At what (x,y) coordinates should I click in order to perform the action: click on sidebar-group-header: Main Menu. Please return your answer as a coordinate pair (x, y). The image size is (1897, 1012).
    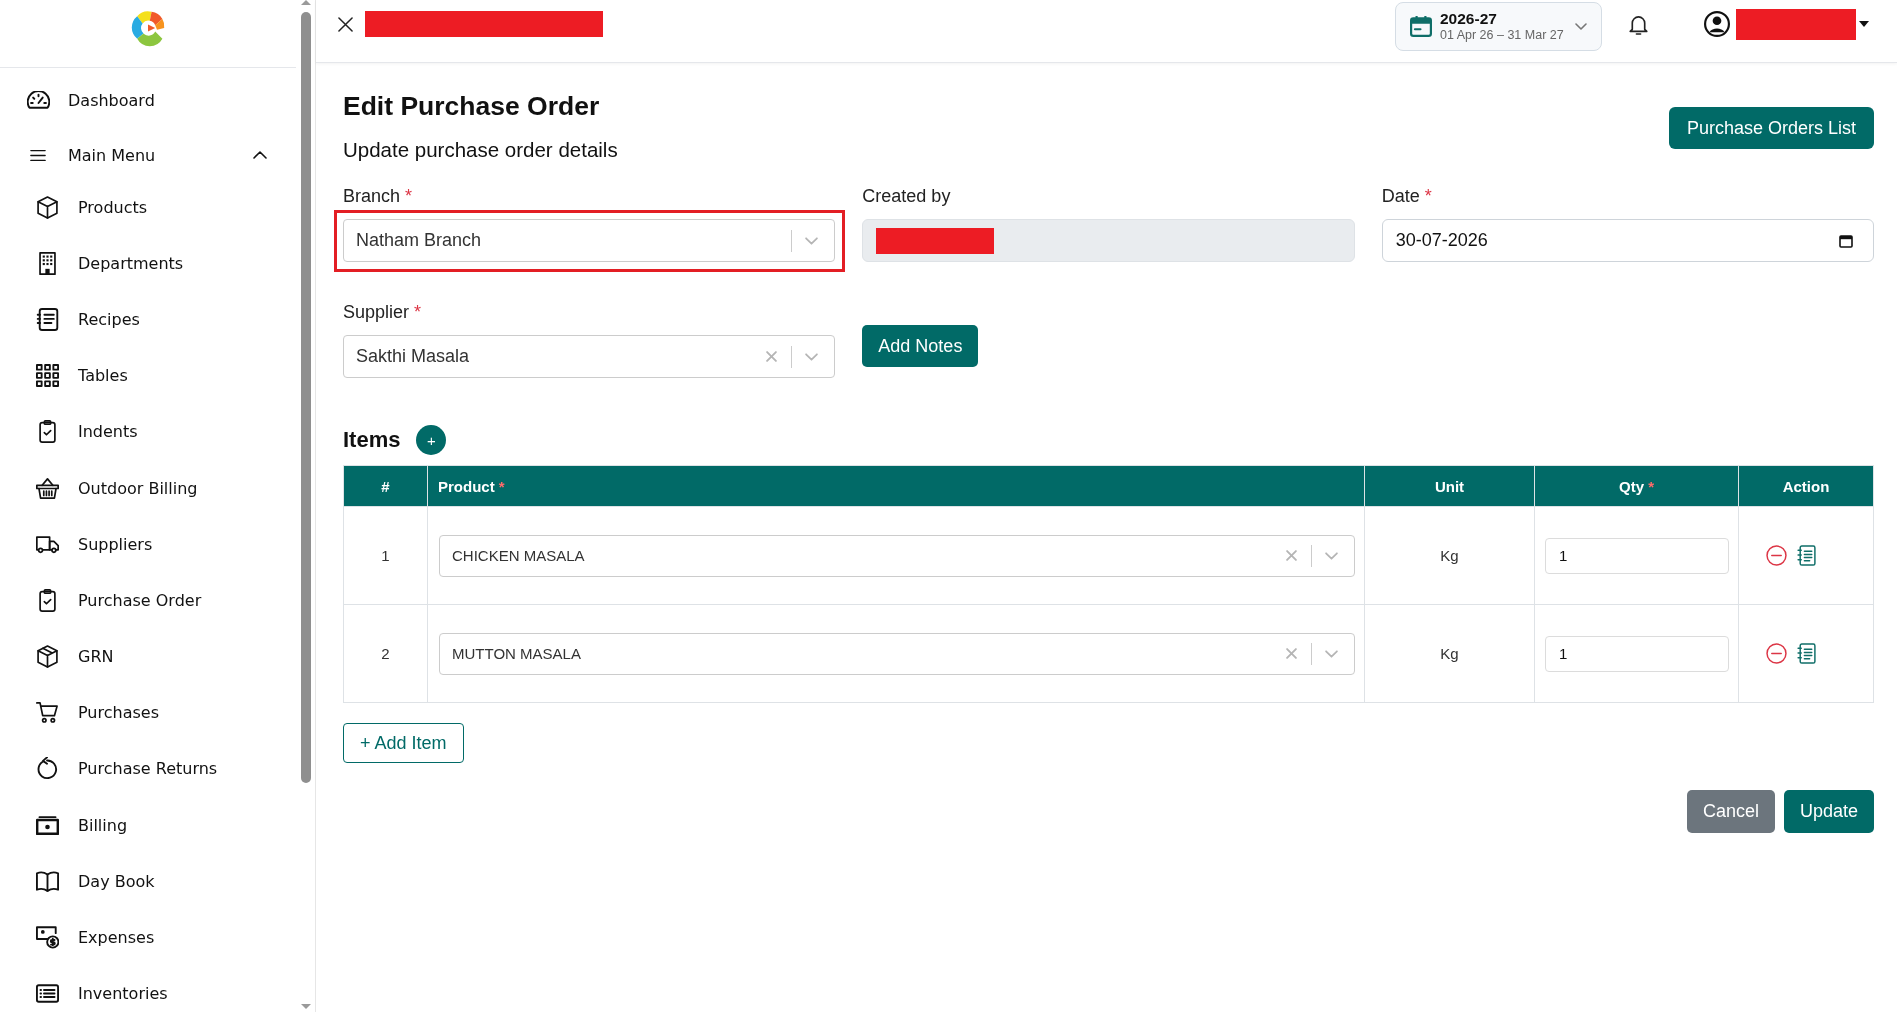
    Looking at the image, I should click on (148, 153).